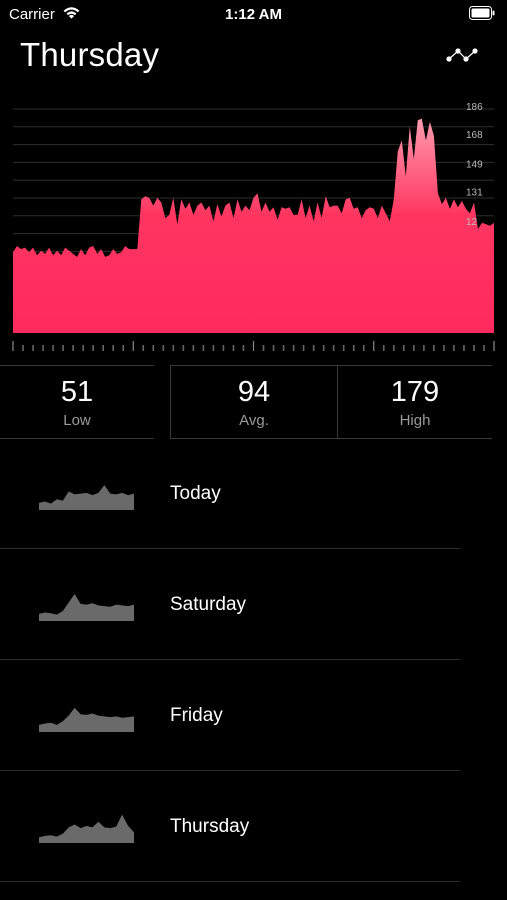 Image resolution: width=507 pixels, height=900 pixels. Describe the element at coordinates (415, 420) in the screenshot. I see `stat-high-label: High` at that location.